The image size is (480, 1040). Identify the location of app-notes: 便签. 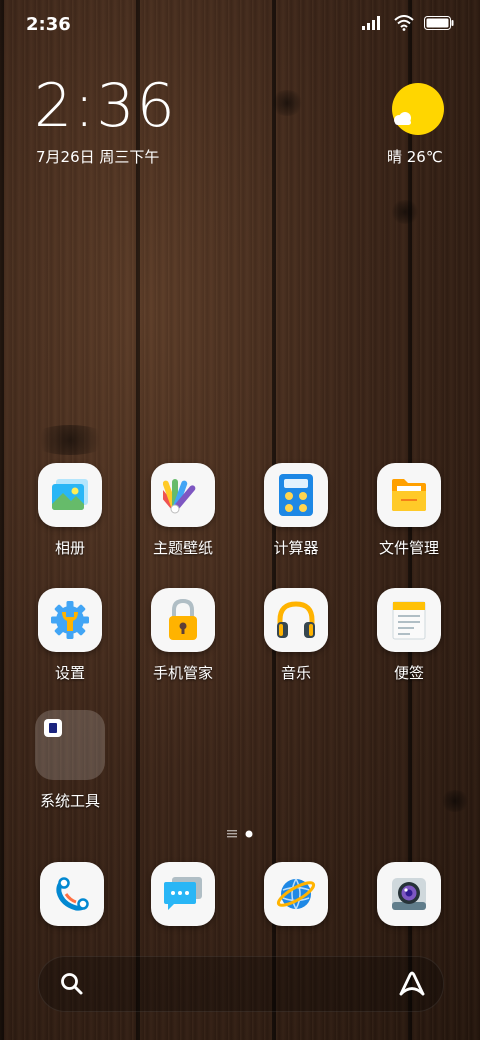
(409, 635).